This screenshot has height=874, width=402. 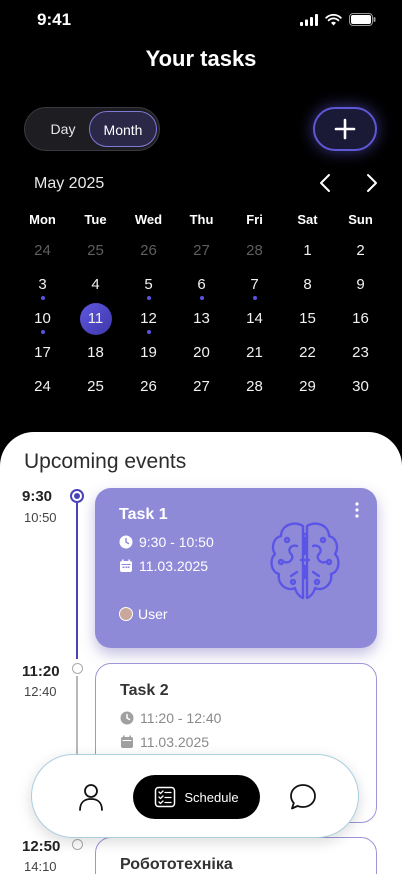 What do you see at coordinates (236, 855) in the screenshot?
I see `event-card: Робототехніка` at bounding box center [236, 855].